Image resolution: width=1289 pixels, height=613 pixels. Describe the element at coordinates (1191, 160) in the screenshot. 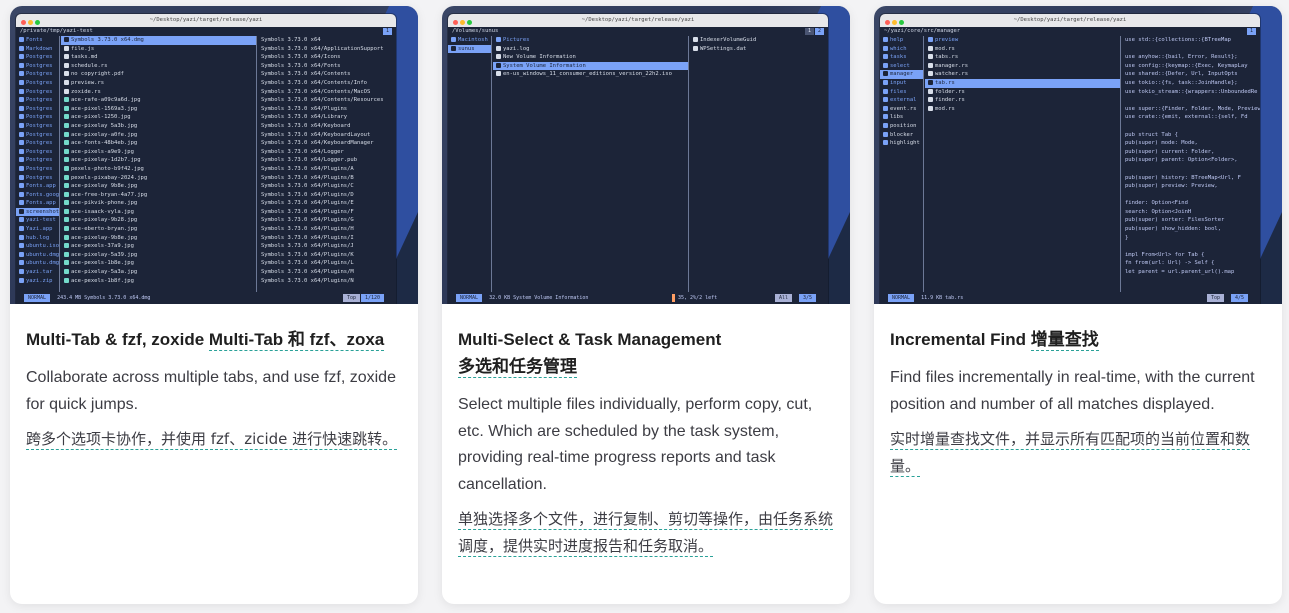

I see `code-line: pub(super) parent: Option<Folder>,` at that location.